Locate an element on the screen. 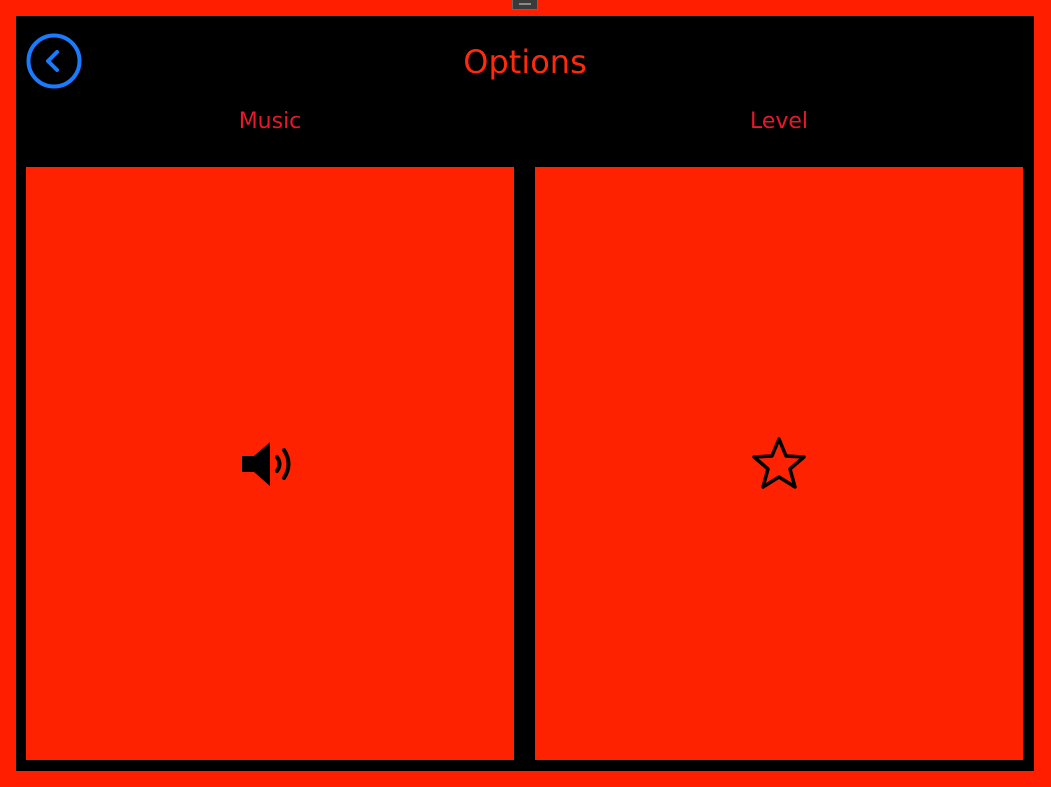 The height and width of the screenshot is (787, 1051). page-title: Options is located at coordinates (525, 62).